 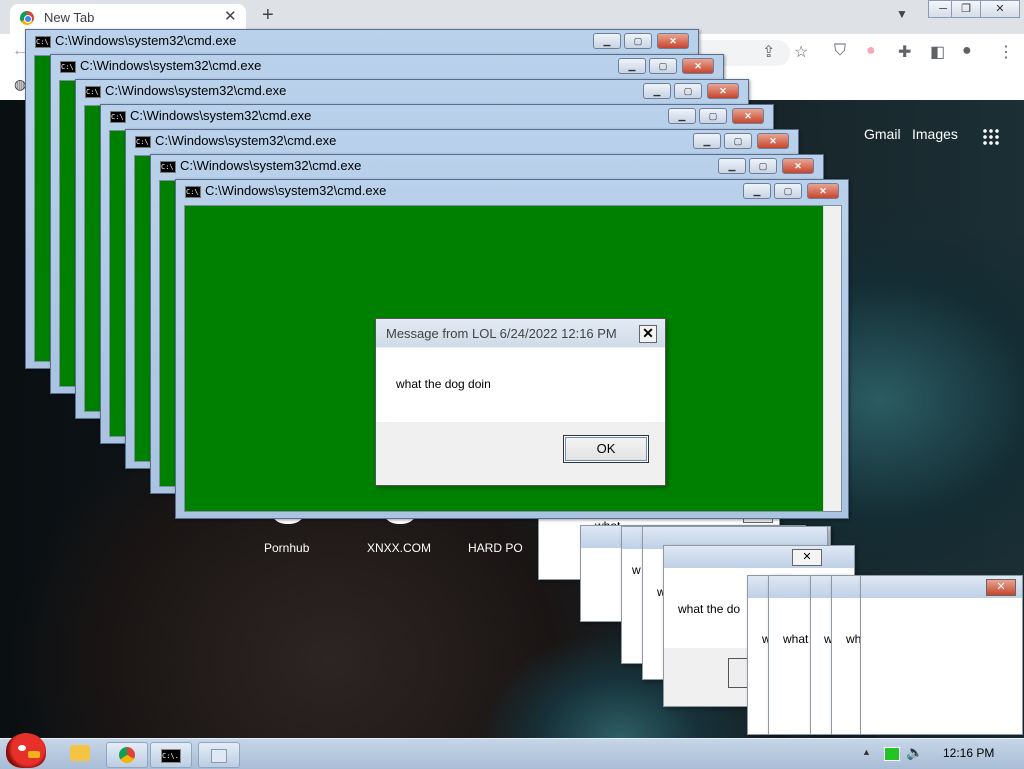 What do you see at coordinates (636, 570) in the screenshot?
I see `message-text: w` at bounding box center [636, 570].